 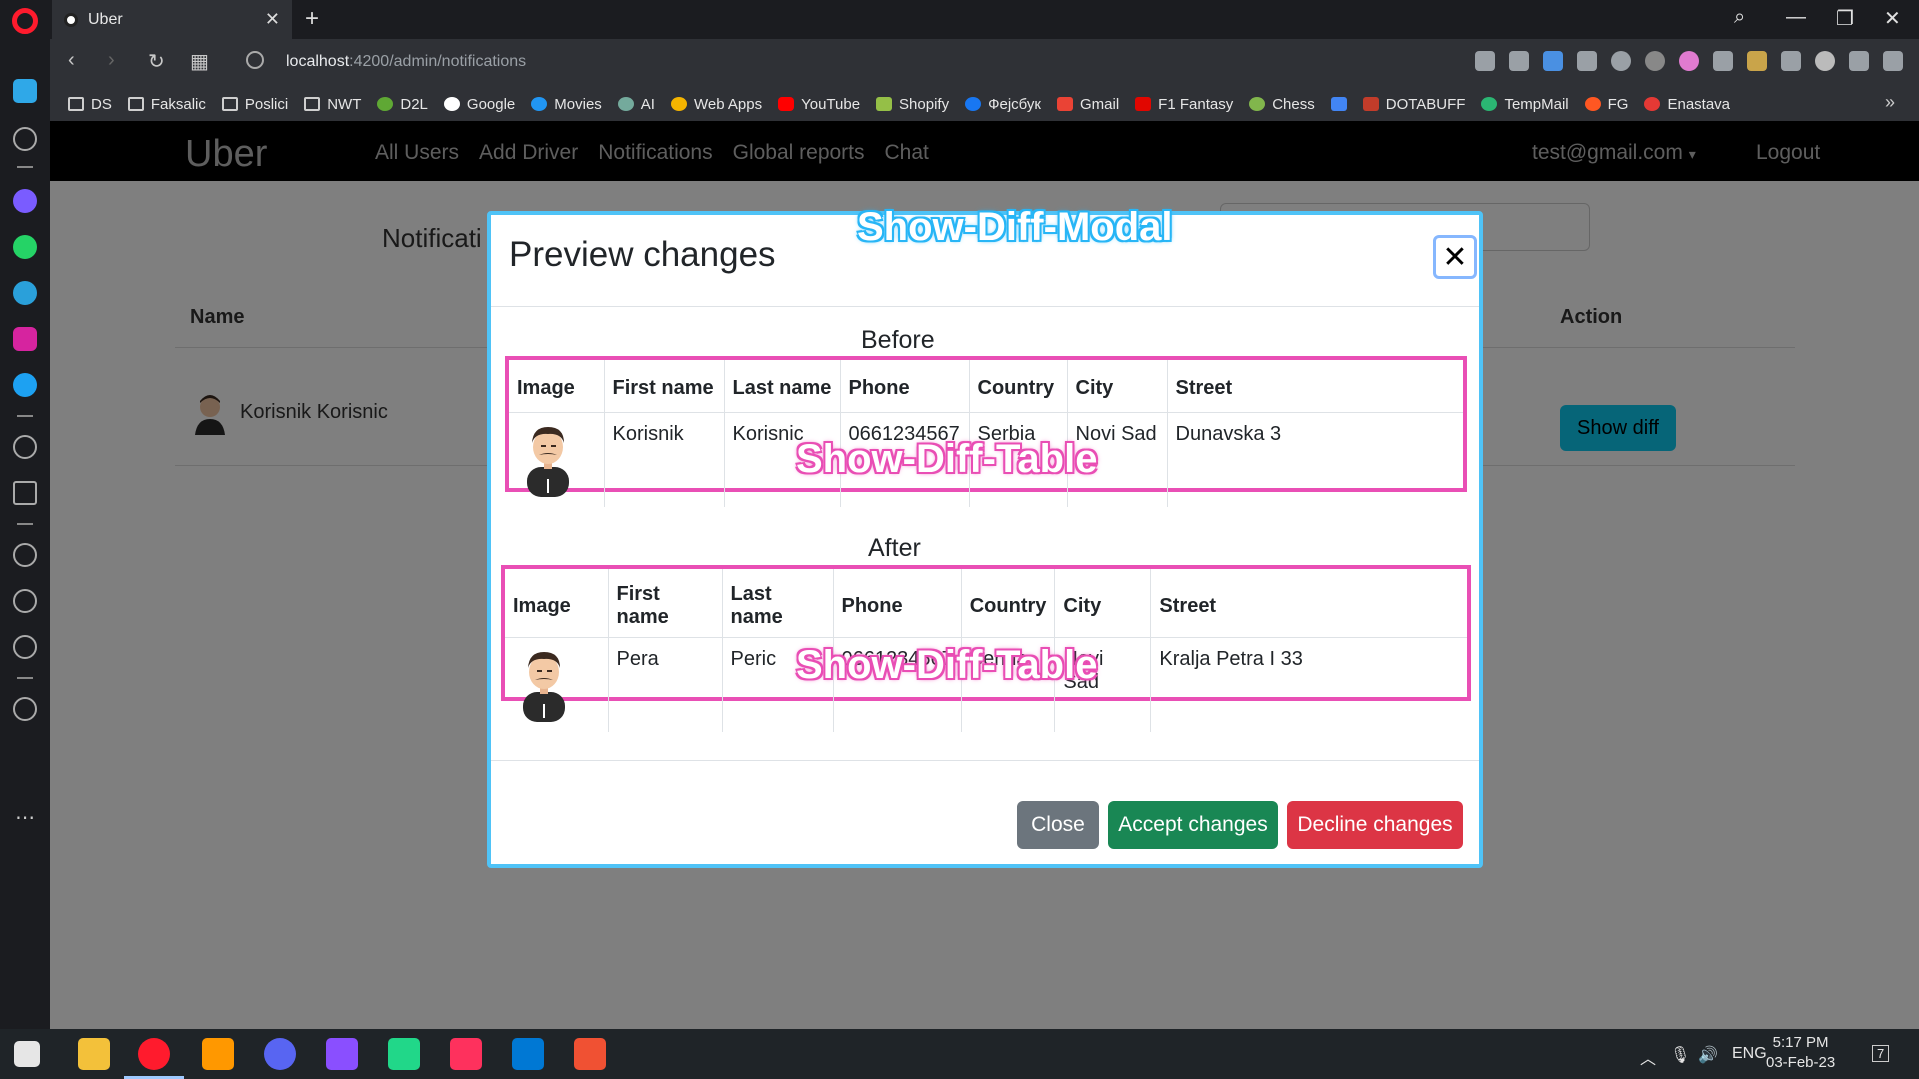 I want to click on bookmark-item: DS, so click(x=90, y=104).